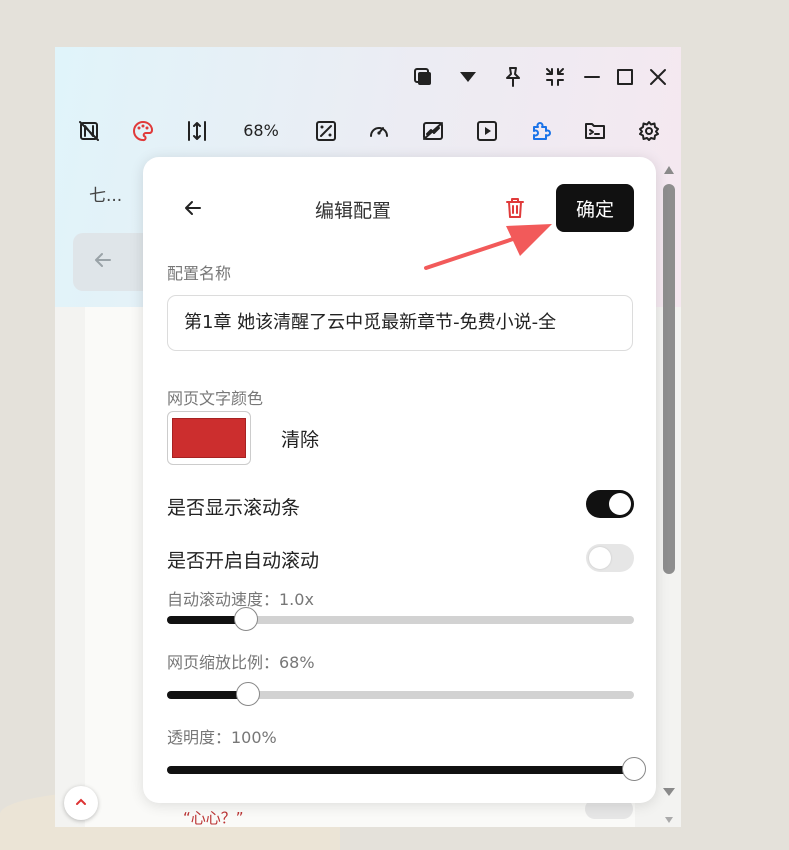 This screenshot has width=789, height=850. I want to click on no-style-icon, so click(89, 131).